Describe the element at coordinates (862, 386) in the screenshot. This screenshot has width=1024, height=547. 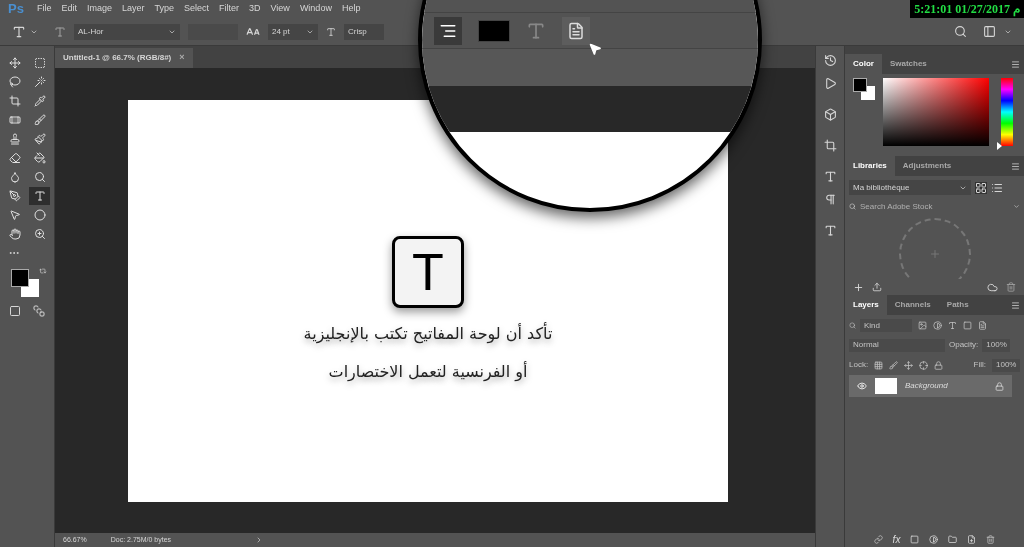
I see `visibility-icon` at that location.